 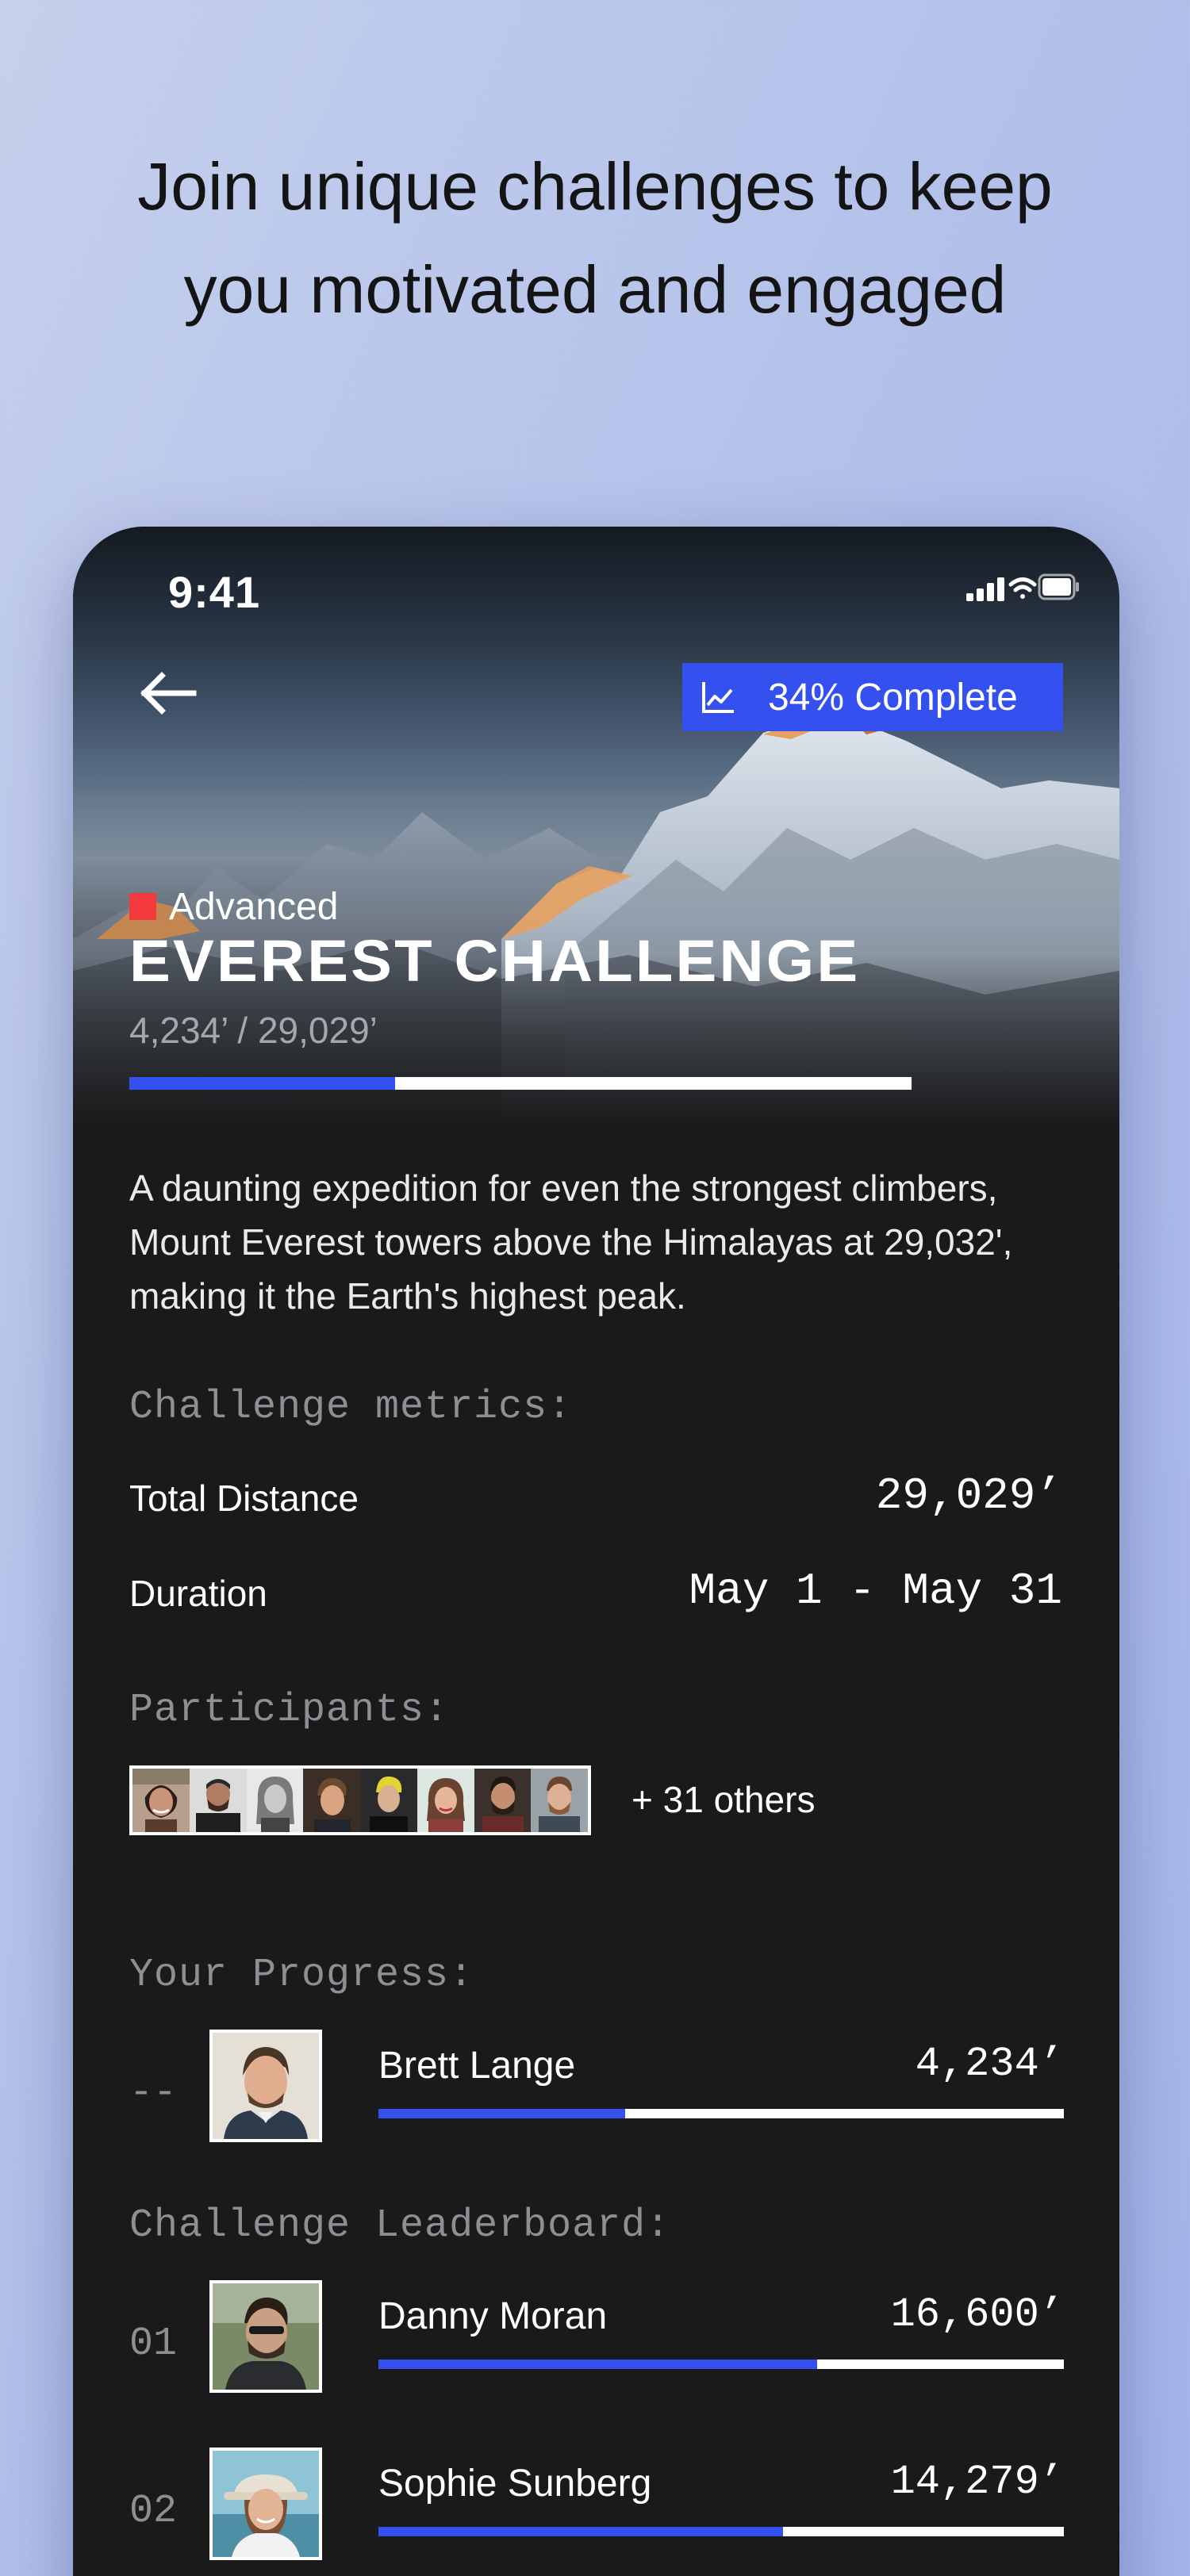 What do you see at coordinates (977, 2482) in the screenshot?
I see `leaderboard-distance: 14,279’` at bounding box center [977, 2482].